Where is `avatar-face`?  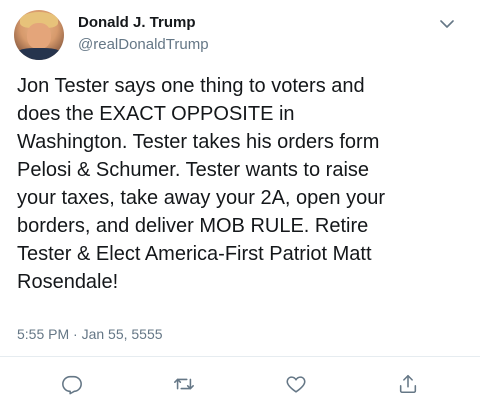
avatar-face is located at coordinates (39, 36).